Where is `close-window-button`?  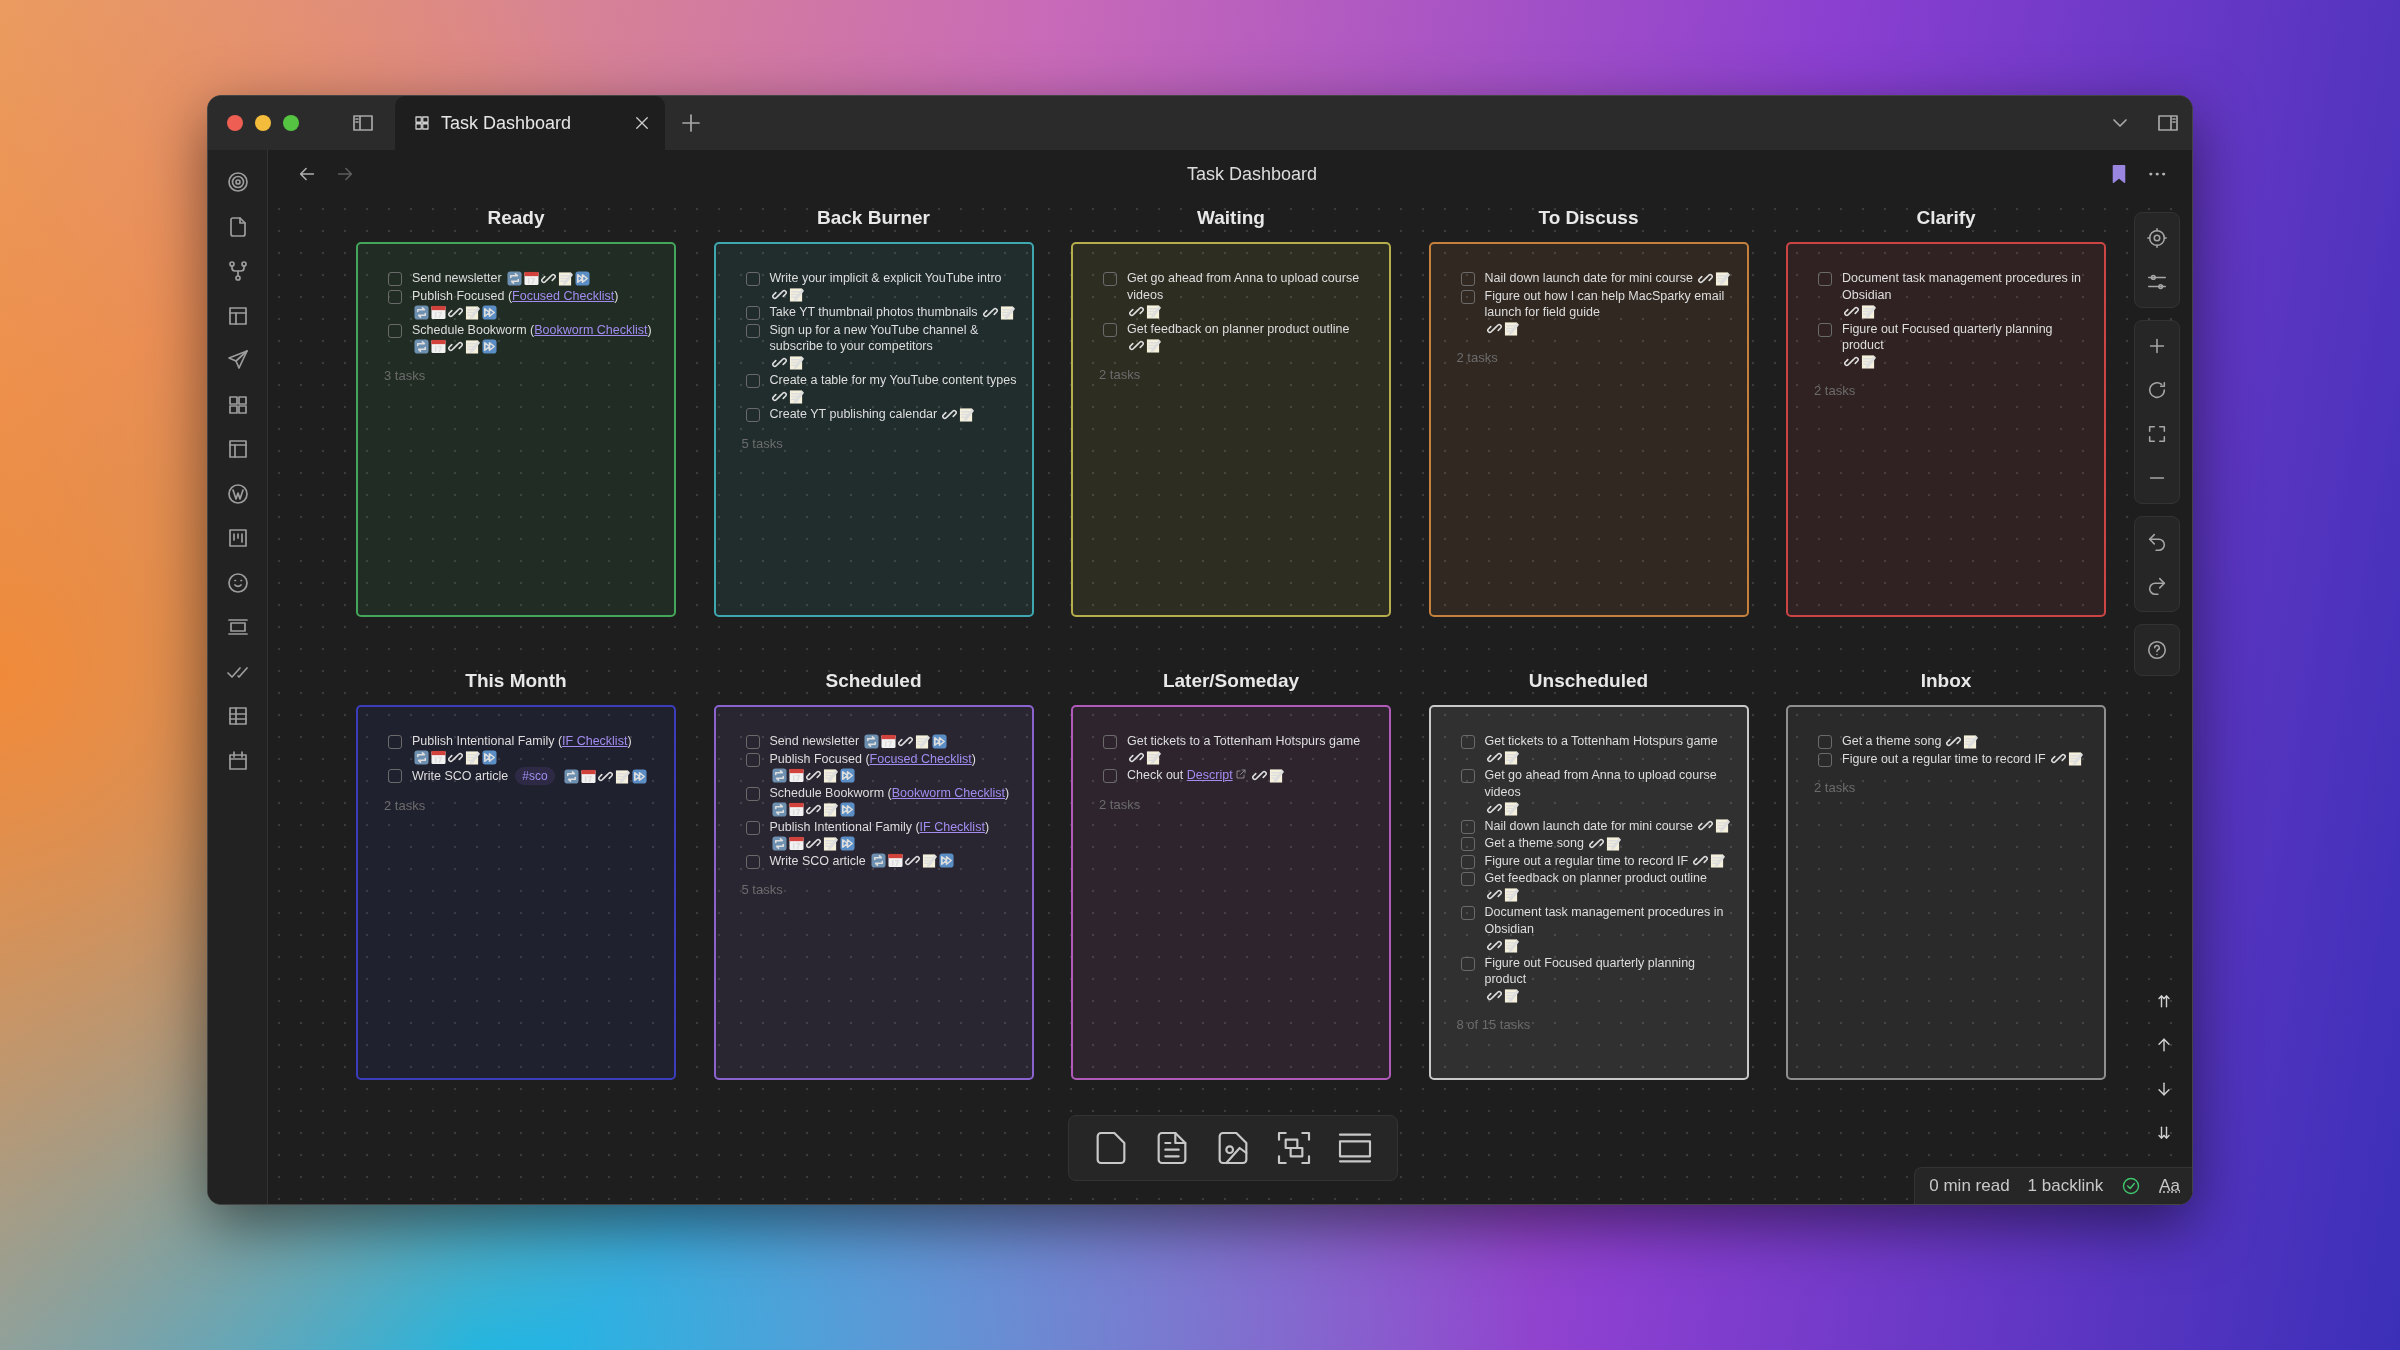
close-window-button is located at coordinates (235, 123).